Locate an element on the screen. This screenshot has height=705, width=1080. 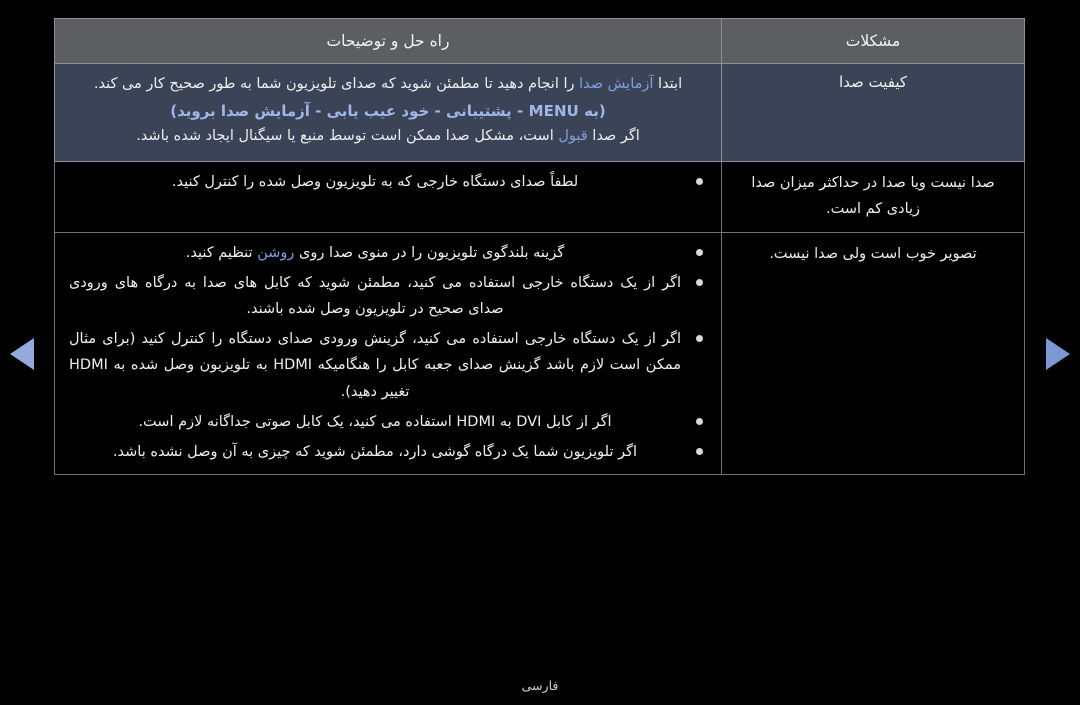
previous-page-arrow-icon is located at coordinates (22, 354).